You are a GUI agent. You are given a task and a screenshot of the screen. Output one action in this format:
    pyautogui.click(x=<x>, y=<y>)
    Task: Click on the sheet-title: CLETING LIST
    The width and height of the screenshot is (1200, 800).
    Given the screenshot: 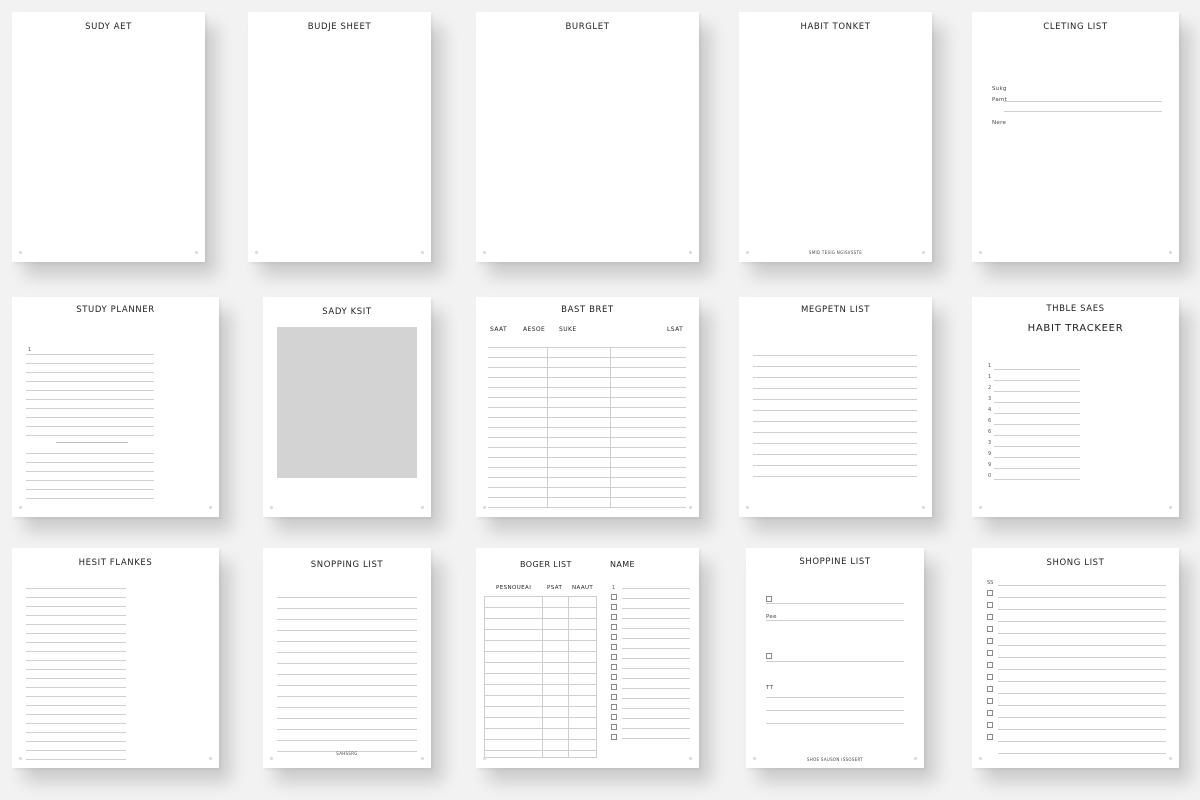 What is the action you would take?
    pyautogui.click(x=1075, y=27)
    